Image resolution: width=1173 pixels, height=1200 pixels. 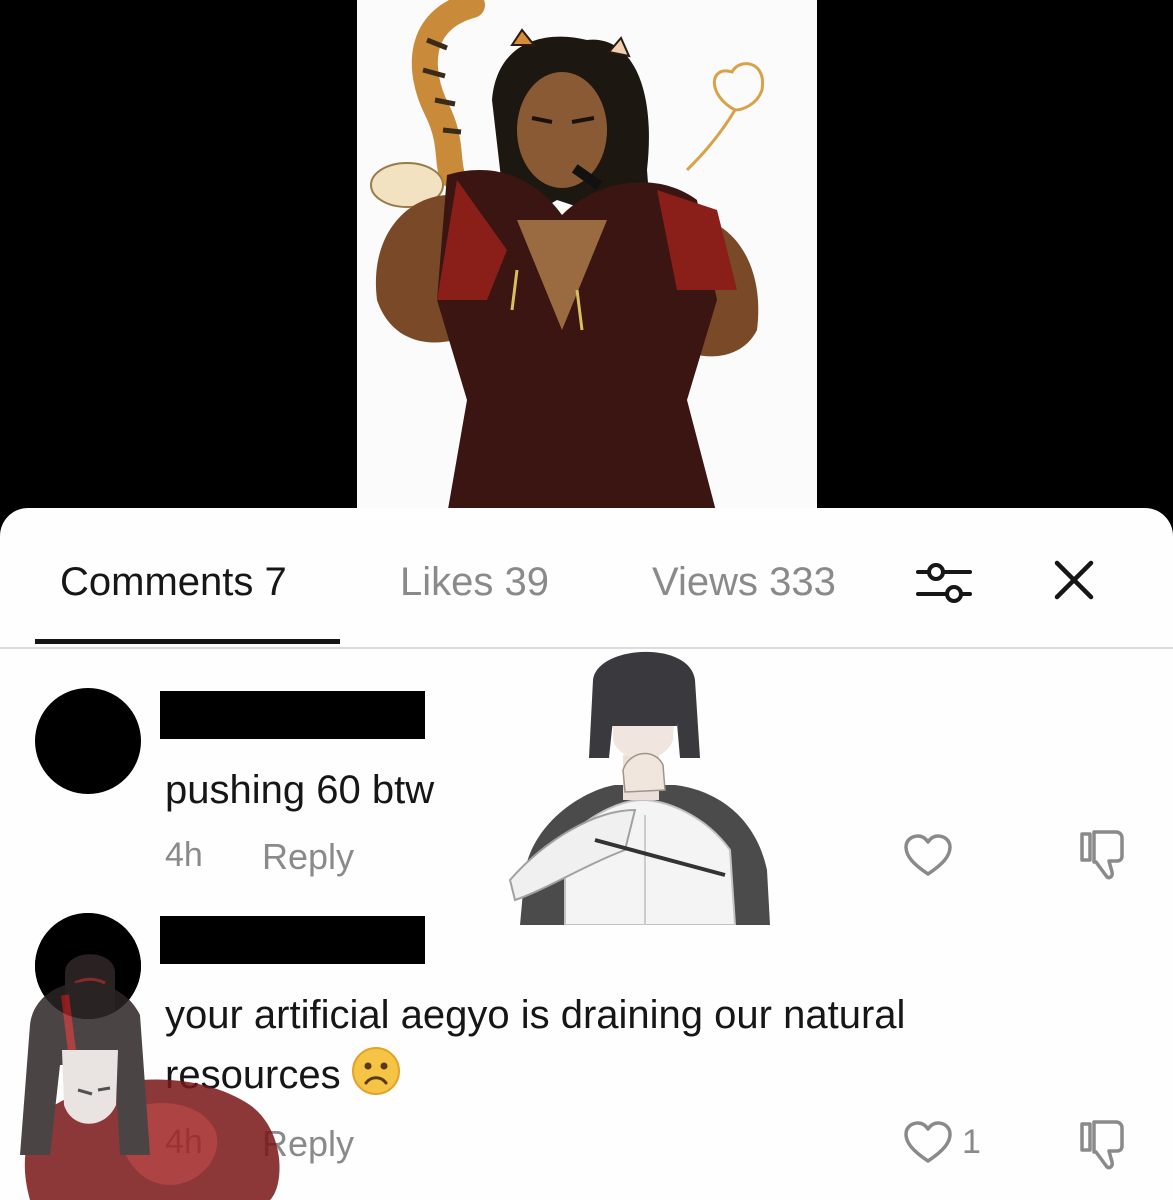 I want to click on reply-button: Reply, so click(x=308, y=857).